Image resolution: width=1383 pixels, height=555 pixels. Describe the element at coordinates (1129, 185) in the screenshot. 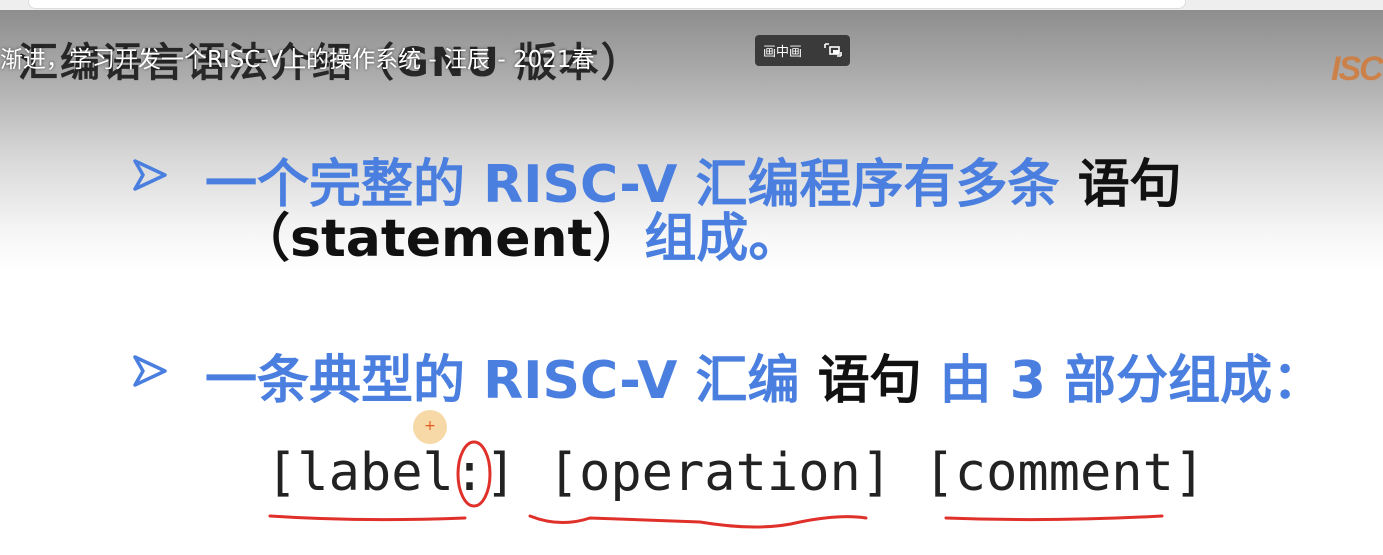

I see `bullet-1-text-black: 语句` at that location.